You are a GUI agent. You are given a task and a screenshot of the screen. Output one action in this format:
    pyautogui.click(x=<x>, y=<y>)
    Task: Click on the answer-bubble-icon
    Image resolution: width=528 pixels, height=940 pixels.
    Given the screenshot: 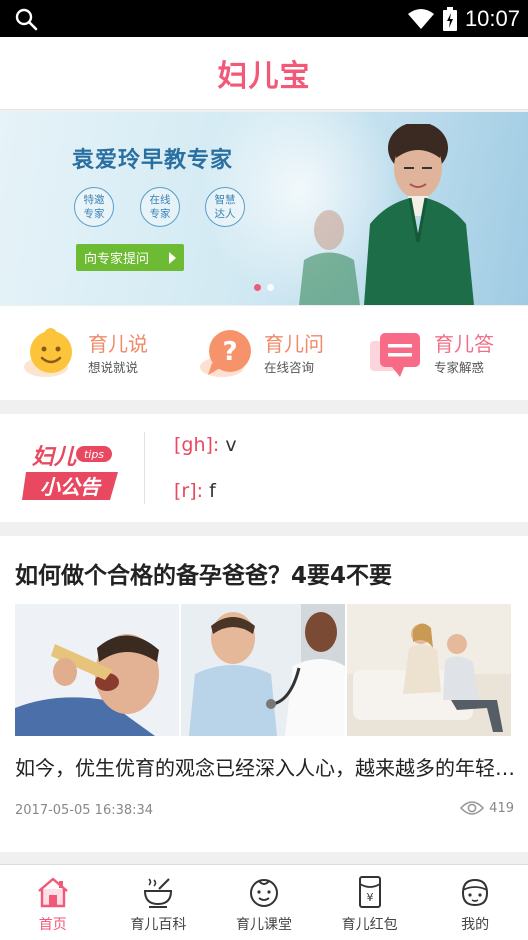 What is the action you would take?
    pyautogui.click(x=395, y=355)
    